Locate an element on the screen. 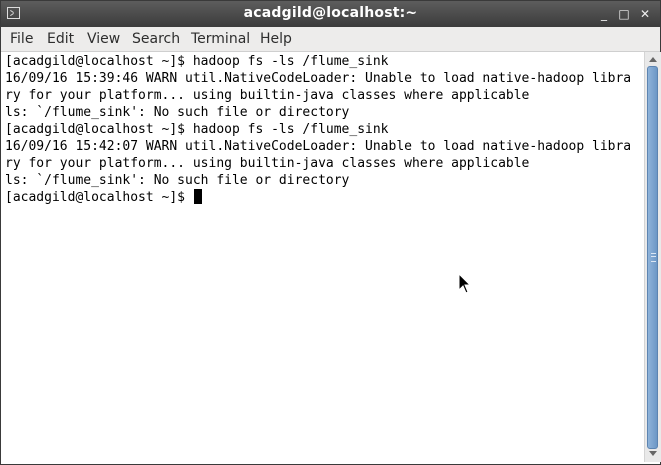 Image resolution: width=661 pixels, height=465 pixels. text-cursor is located at coordinates (197, 196).